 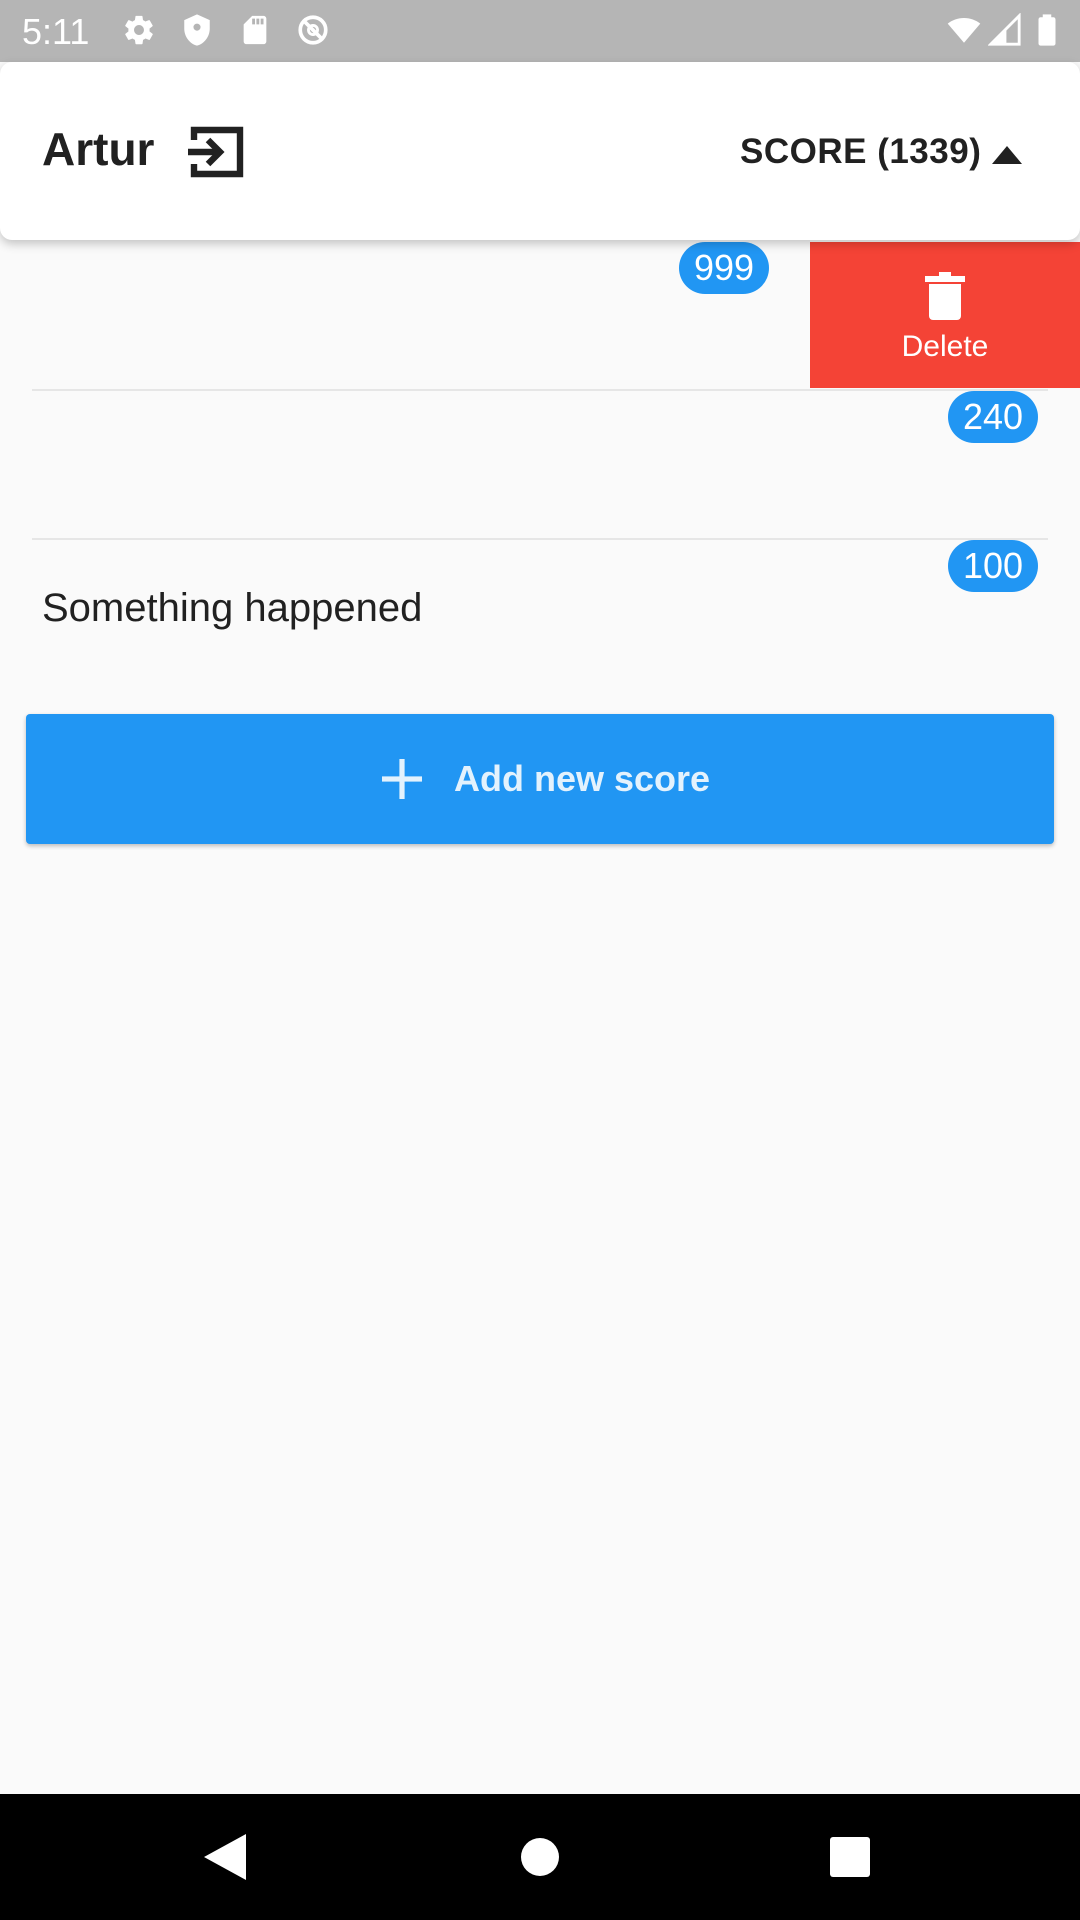 I want to click on add-score-button: Add new score, so click(x=540, y=779).